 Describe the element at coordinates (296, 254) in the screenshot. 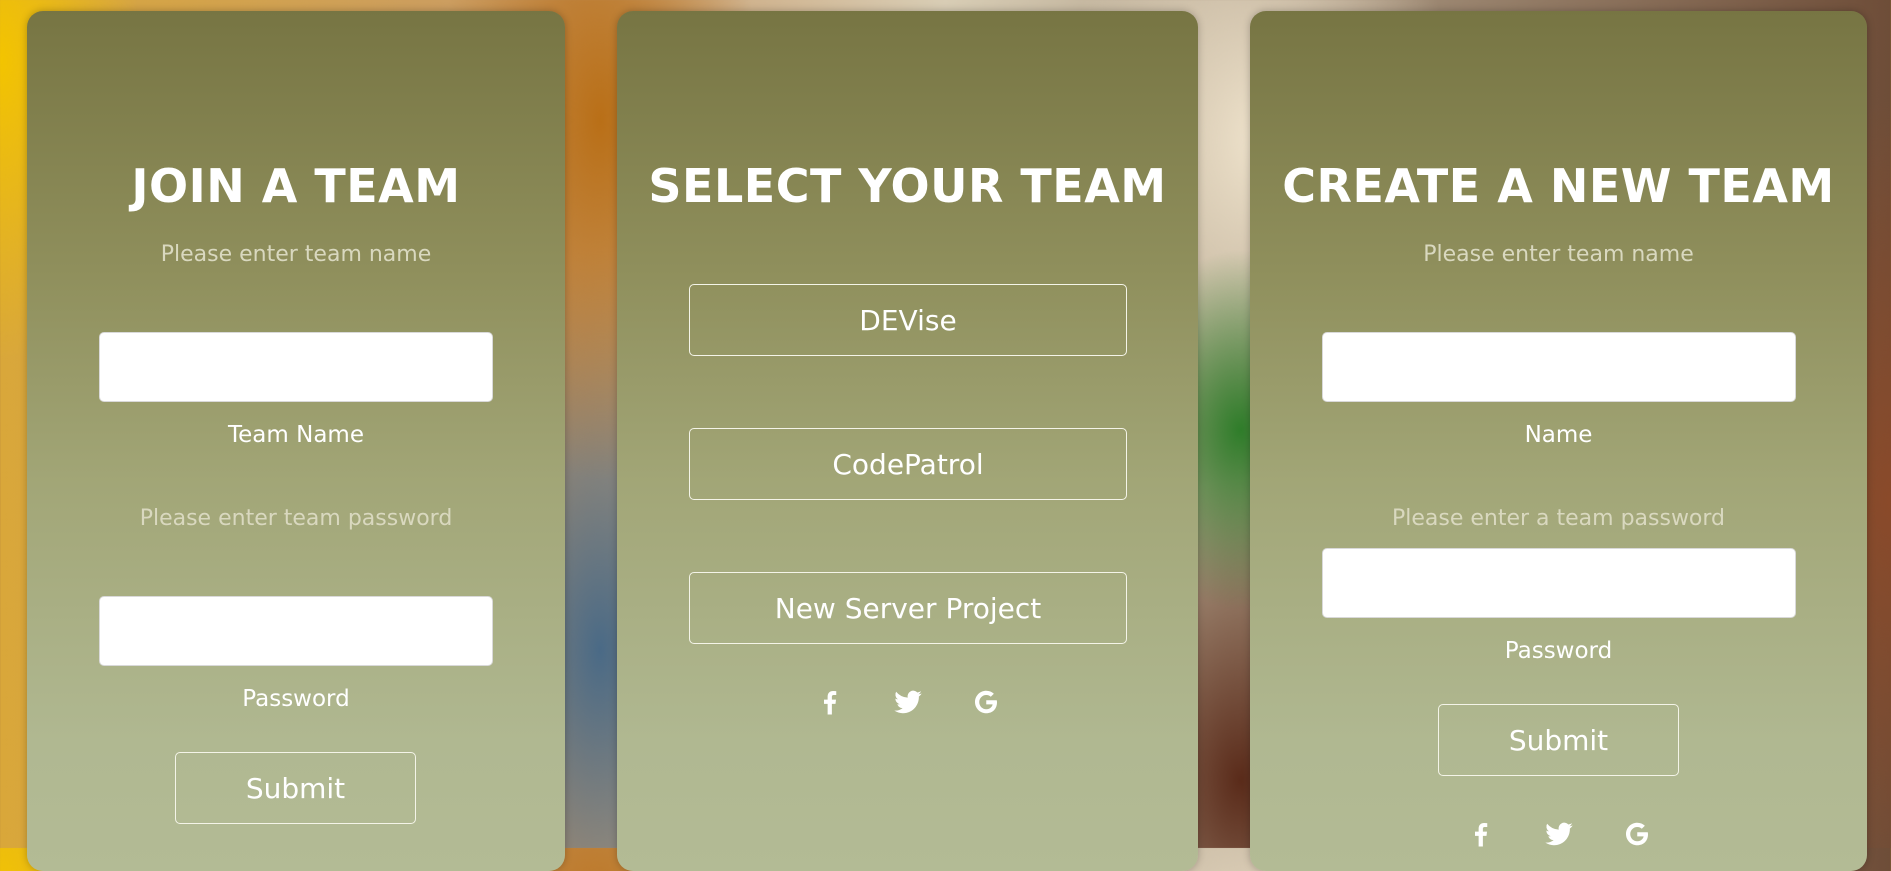

I see `team-name-hint: Please enter team name` at that location.